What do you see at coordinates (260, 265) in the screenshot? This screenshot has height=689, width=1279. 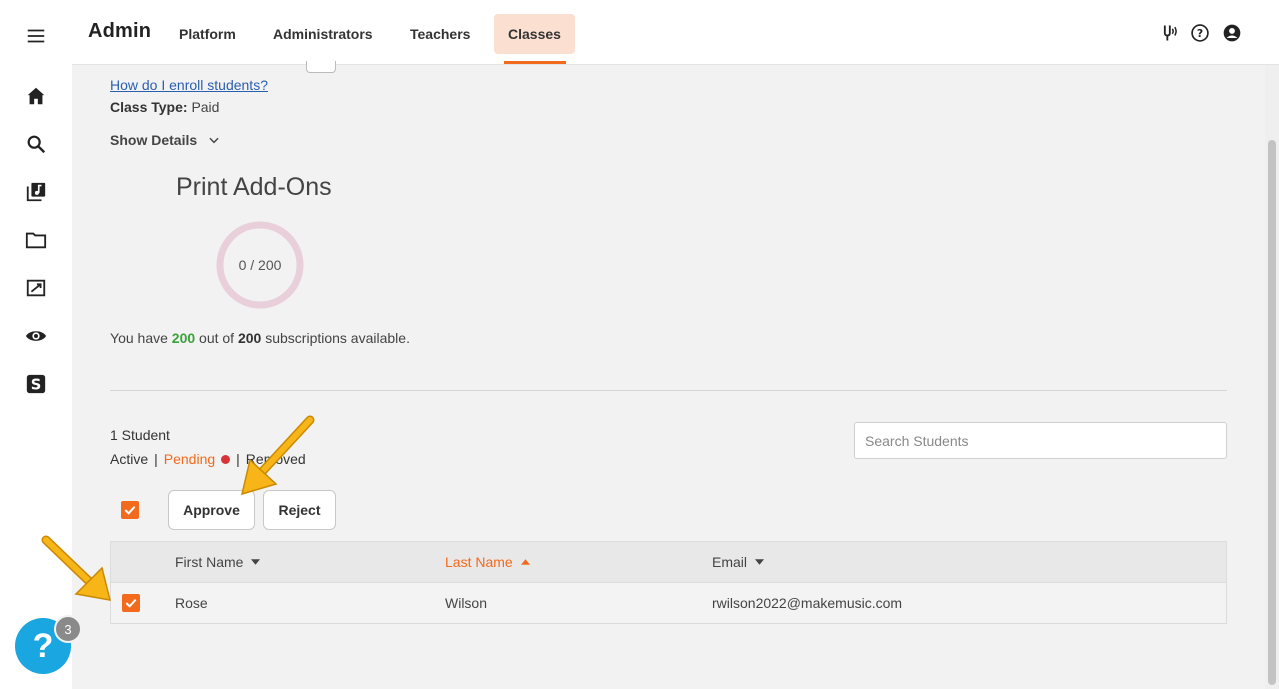 I see `print-addons-count: 0 / 200` at bounding box center [260, 265].